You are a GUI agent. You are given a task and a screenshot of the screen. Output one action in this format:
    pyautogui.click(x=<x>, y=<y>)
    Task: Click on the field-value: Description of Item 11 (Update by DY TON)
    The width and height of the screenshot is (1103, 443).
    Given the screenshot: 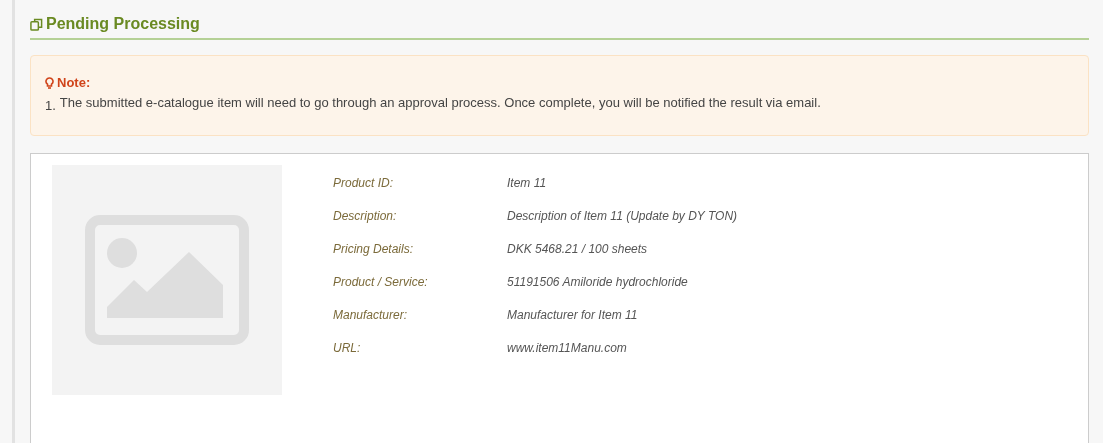 What is the action you would take?
    pyautogui.click(x=622, y=216)
    